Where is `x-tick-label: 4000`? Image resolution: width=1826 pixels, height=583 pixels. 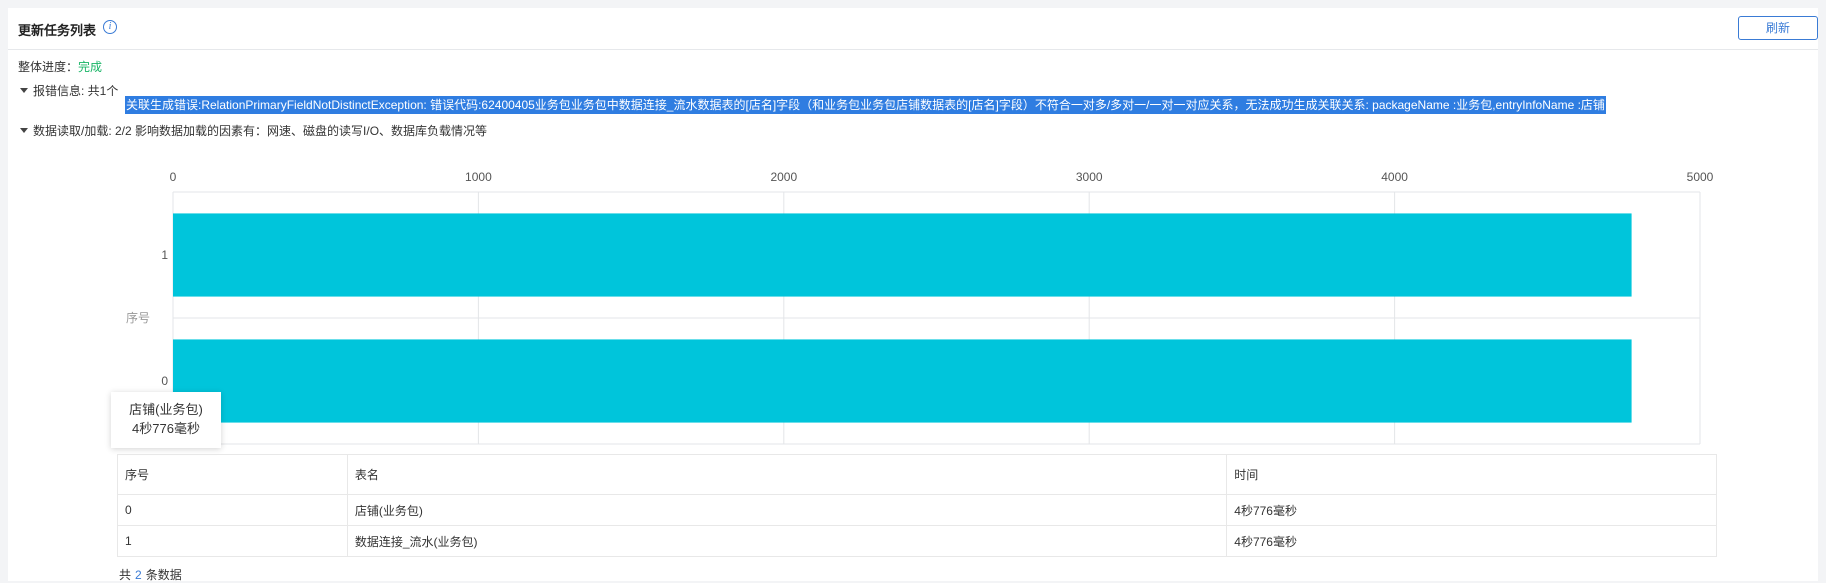 x-tick-label: 4000 is located at coordinates (1394, 177).